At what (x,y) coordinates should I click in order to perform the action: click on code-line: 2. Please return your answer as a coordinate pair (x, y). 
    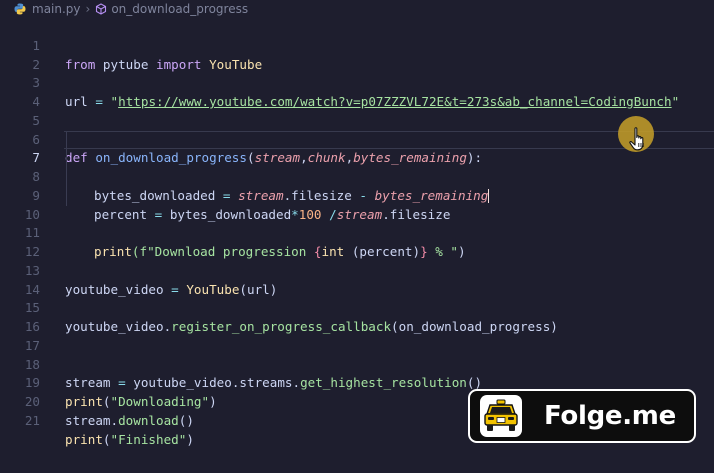
    Looking at the image, I should click on (357, 54).